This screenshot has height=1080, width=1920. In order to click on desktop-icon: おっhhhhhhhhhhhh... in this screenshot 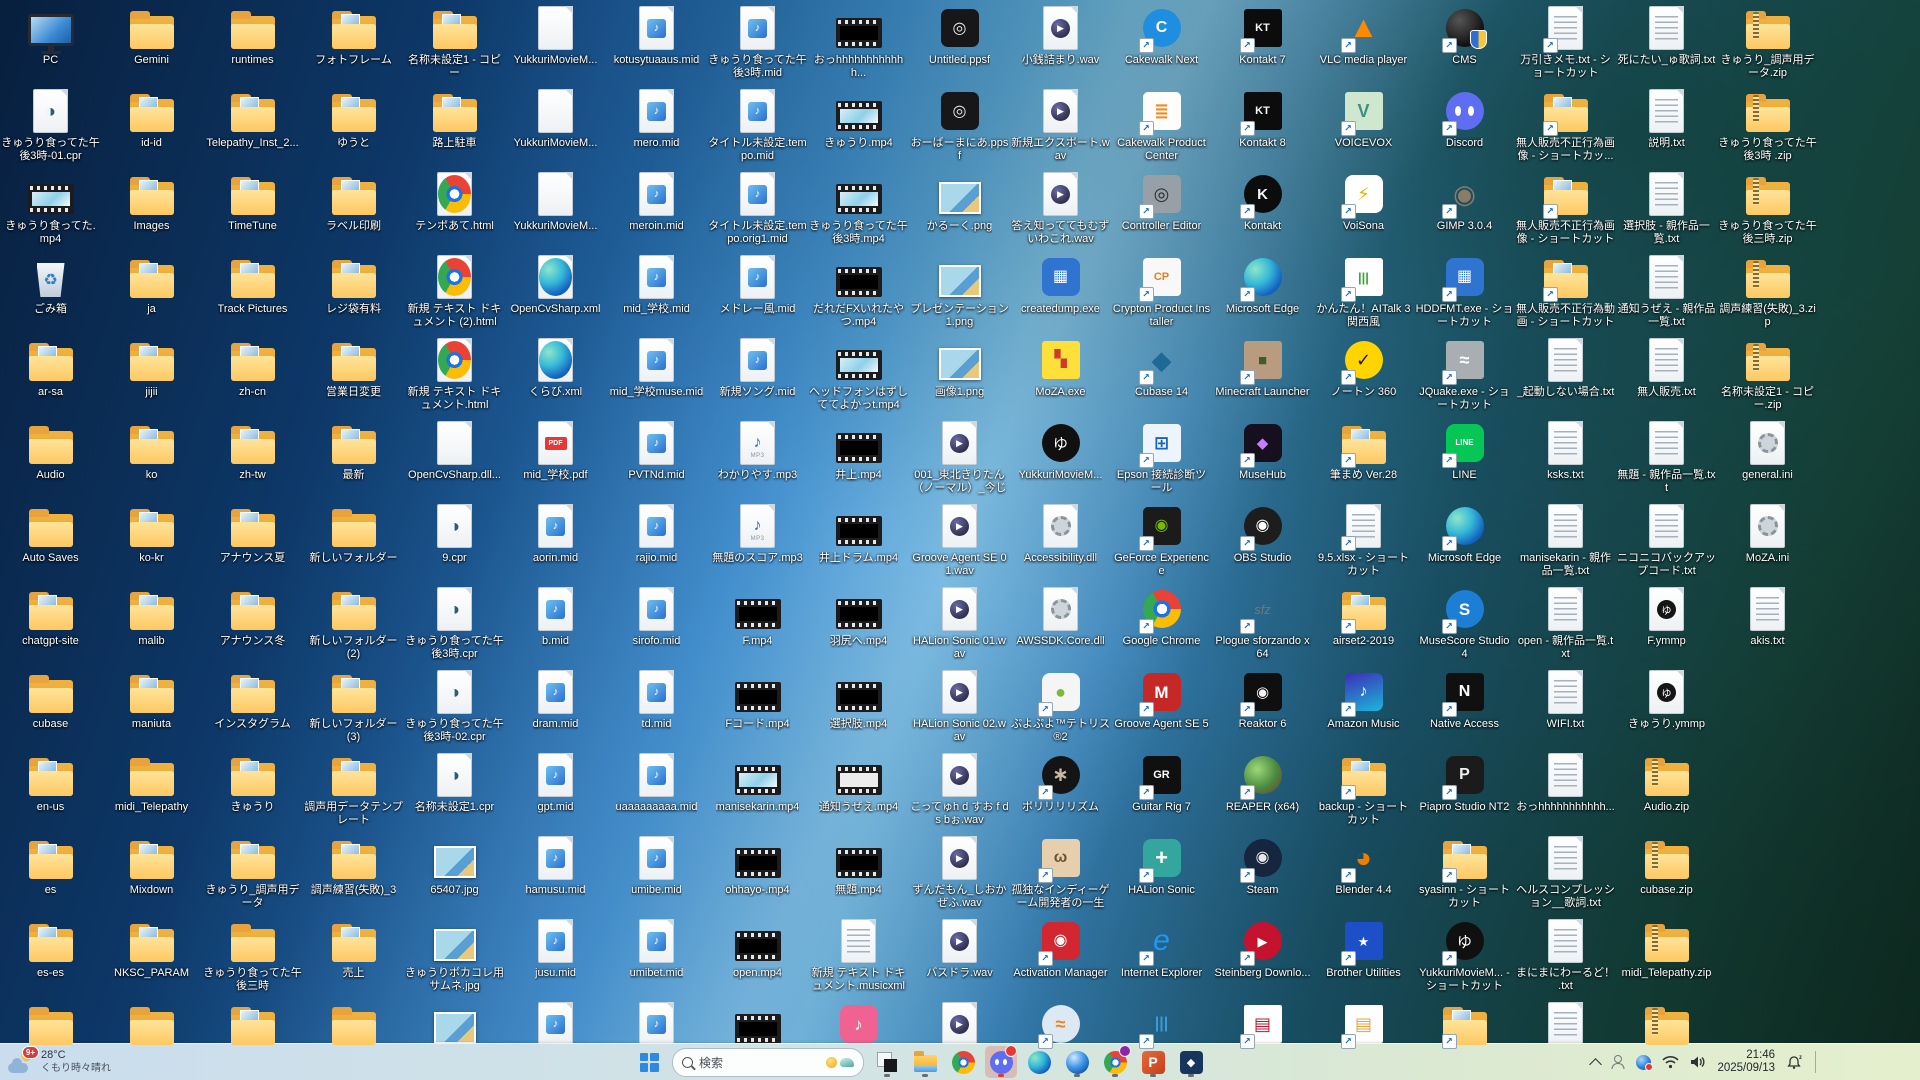, I will do `click(858, 44)`.